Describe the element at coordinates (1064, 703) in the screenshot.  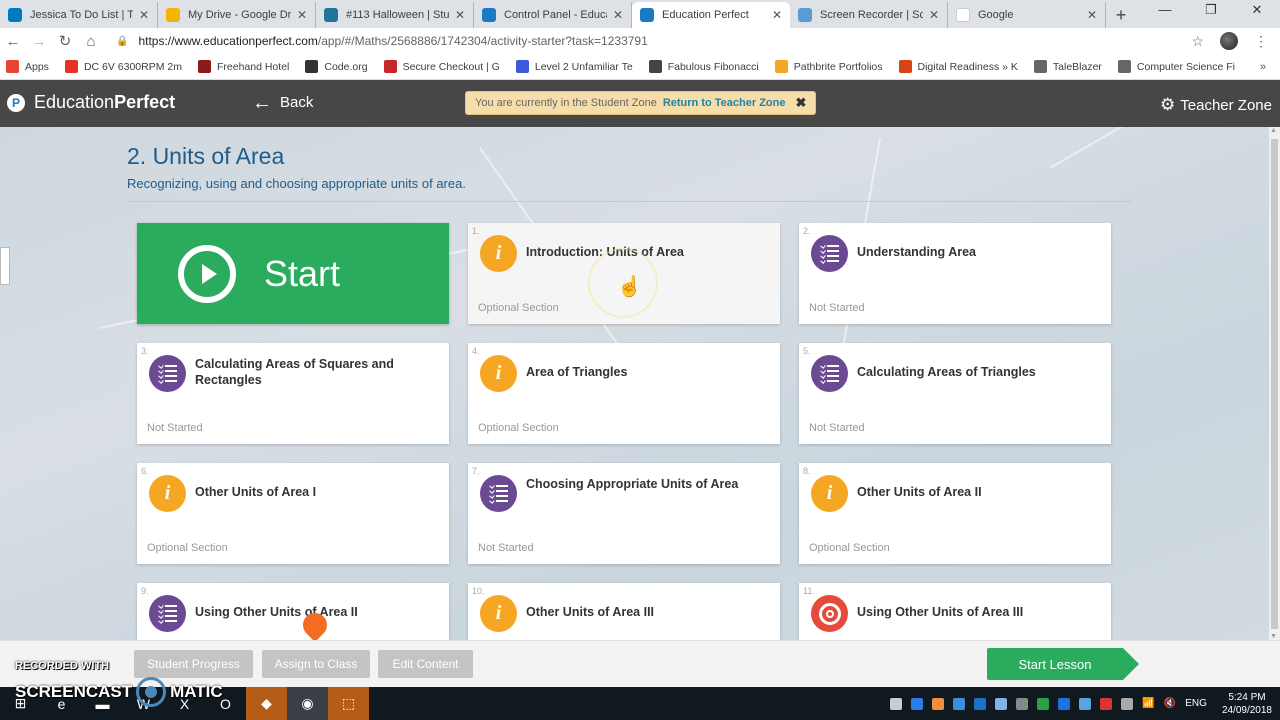
I see `bluetooth-icon` at that location.